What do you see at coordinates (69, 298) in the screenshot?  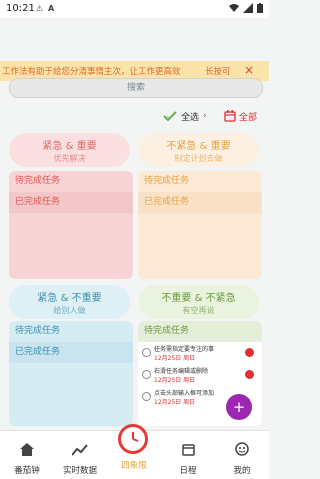 I see `quadrant-title: 紧急 & 不重要` at bounding box center [69, 298].